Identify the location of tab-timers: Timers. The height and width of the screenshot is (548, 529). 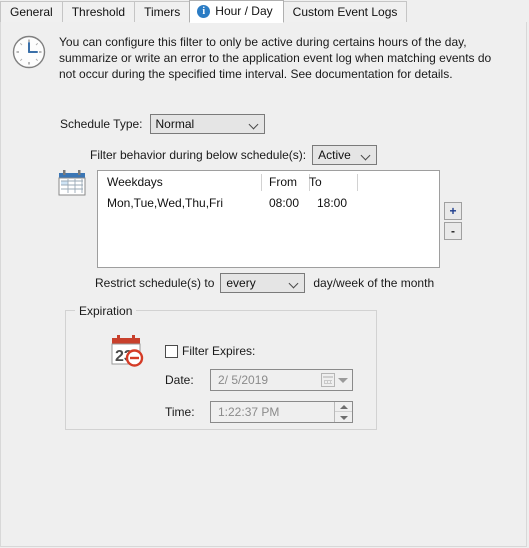
(162, 11).